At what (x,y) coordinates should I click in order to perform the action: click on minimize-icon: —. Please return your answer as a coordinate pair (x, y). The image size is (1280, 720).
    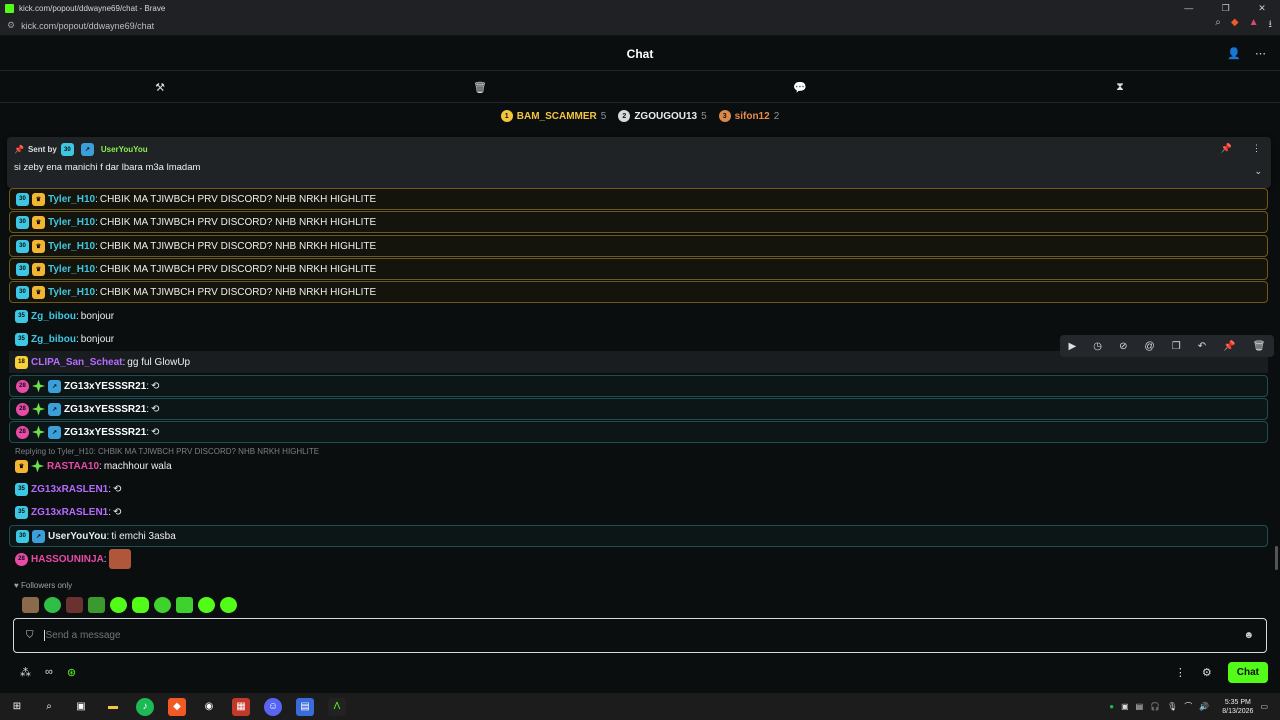
    Looking at the image, I should click on (1188, 8).